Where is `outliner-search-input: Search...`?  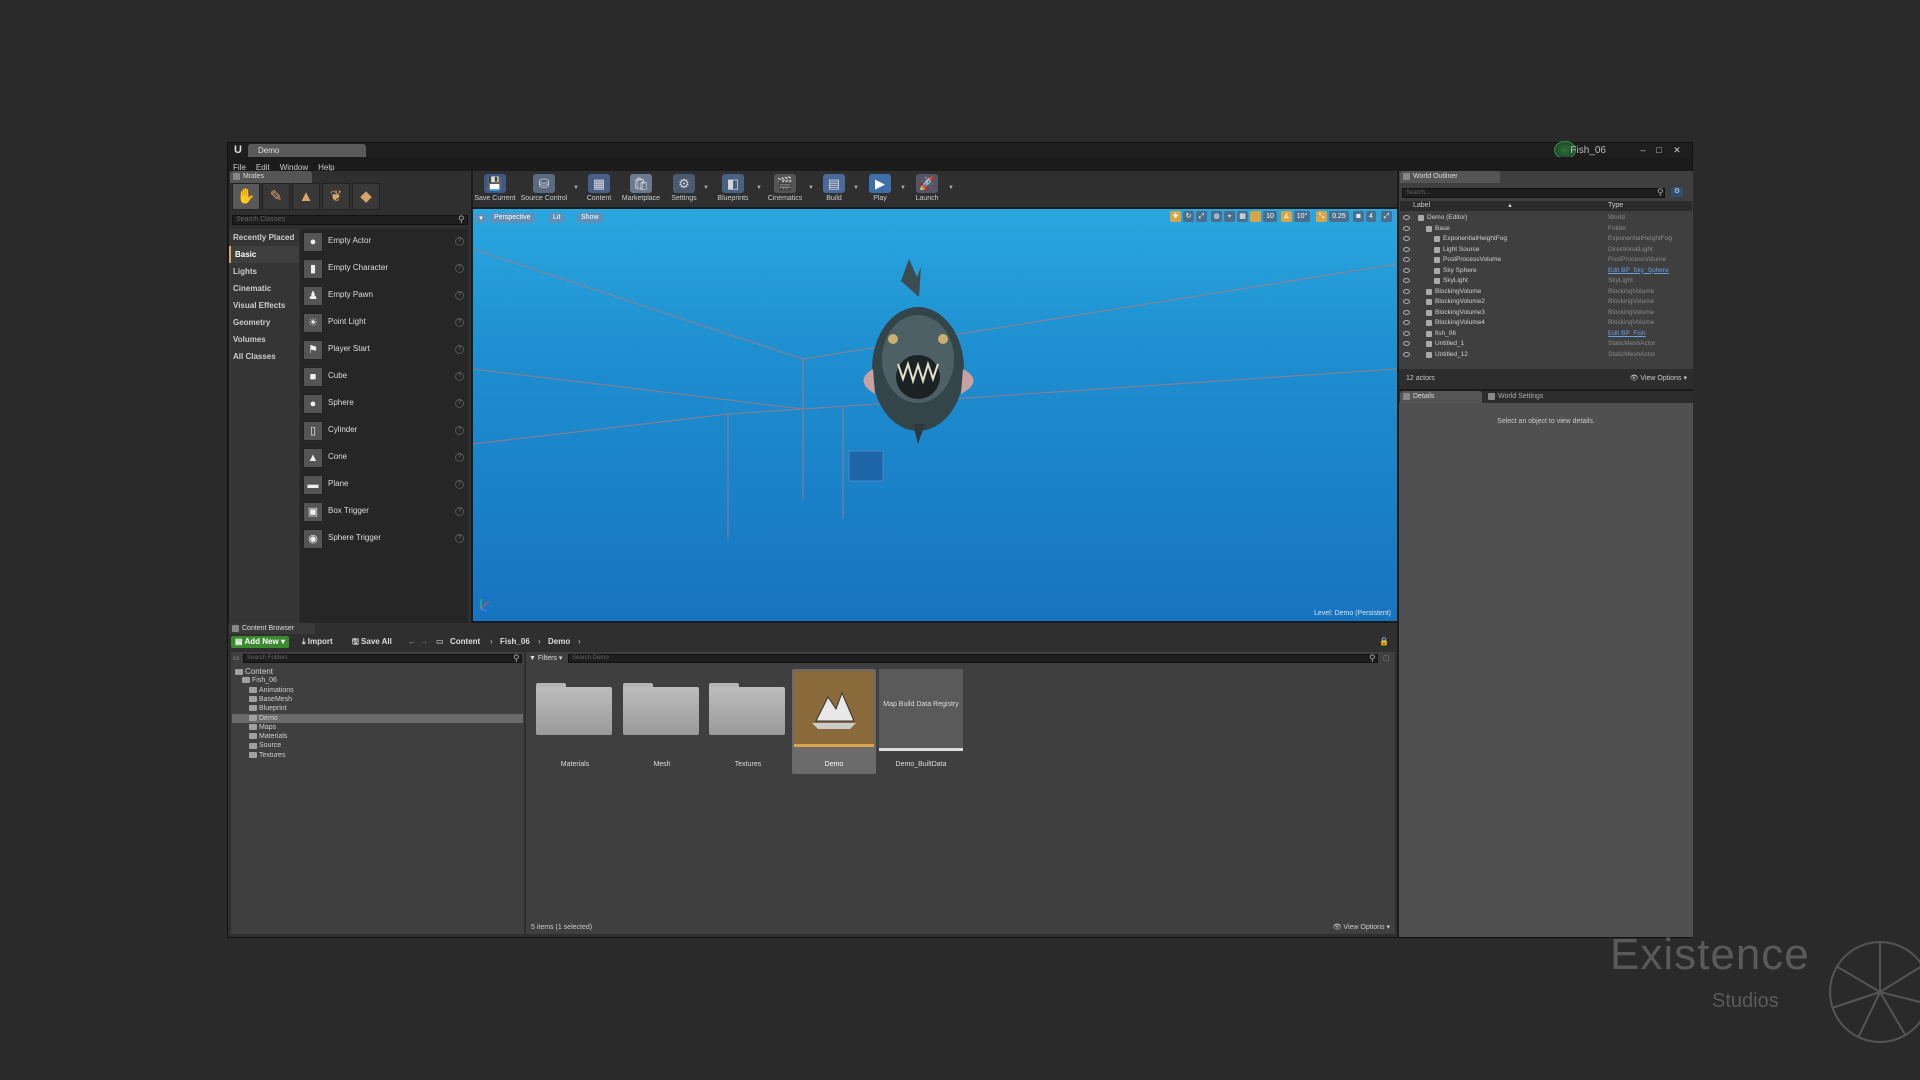 outliner-search-input: Search... is located at coordinates (1533, 193).